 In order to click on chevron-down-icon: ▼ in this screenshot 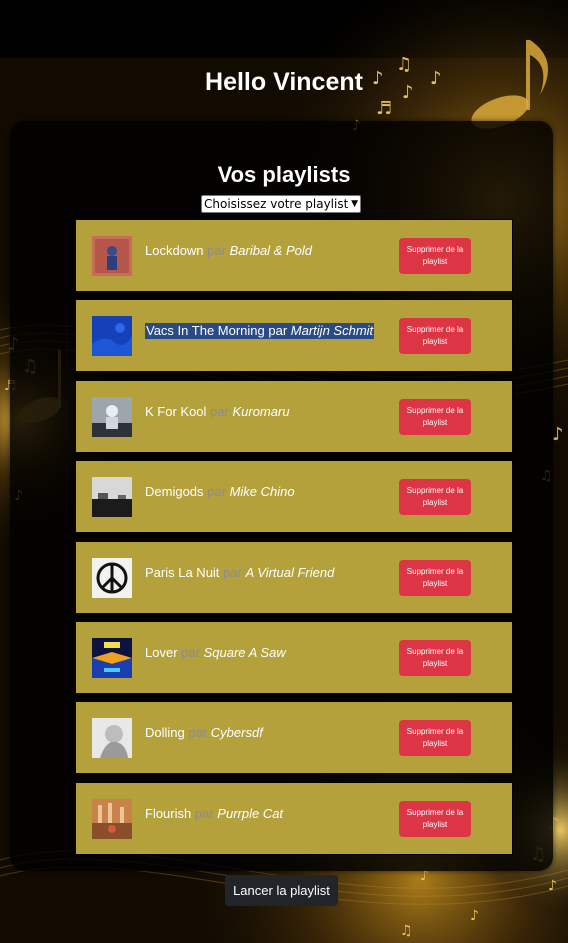, I will do `click(354, 204)`.